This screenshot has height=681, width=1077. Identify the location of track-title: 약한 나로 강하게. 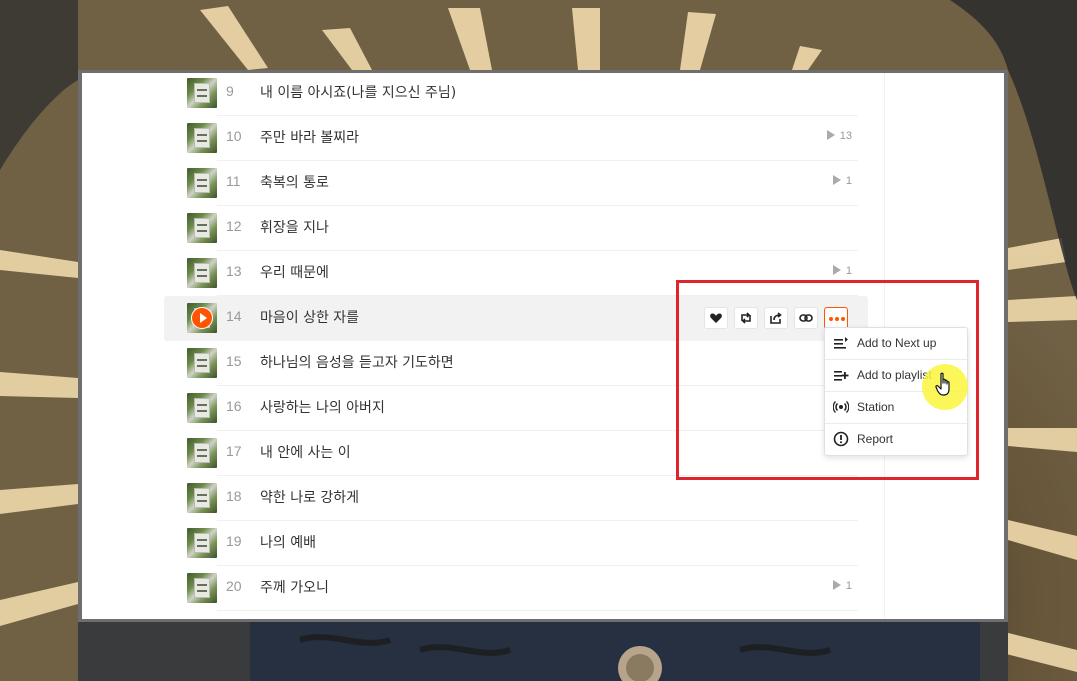
(309, 497).